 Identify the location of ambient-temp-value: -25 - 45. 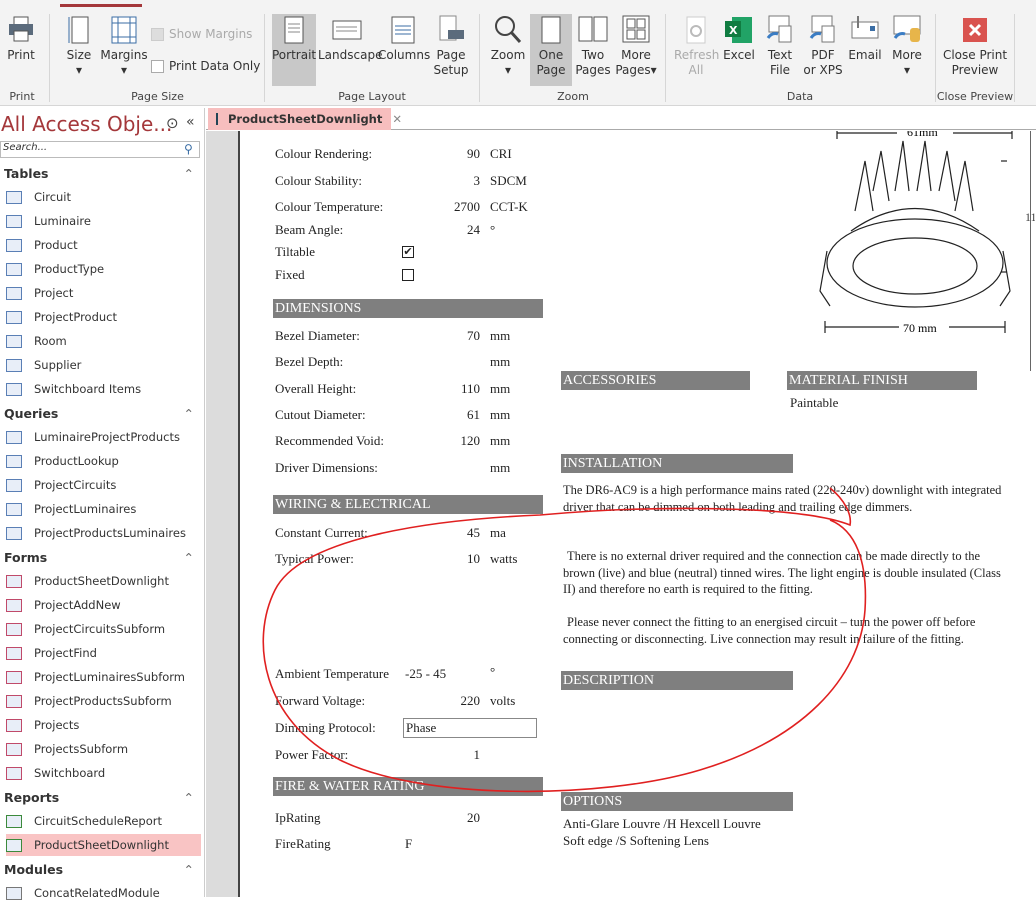
(426, 673).